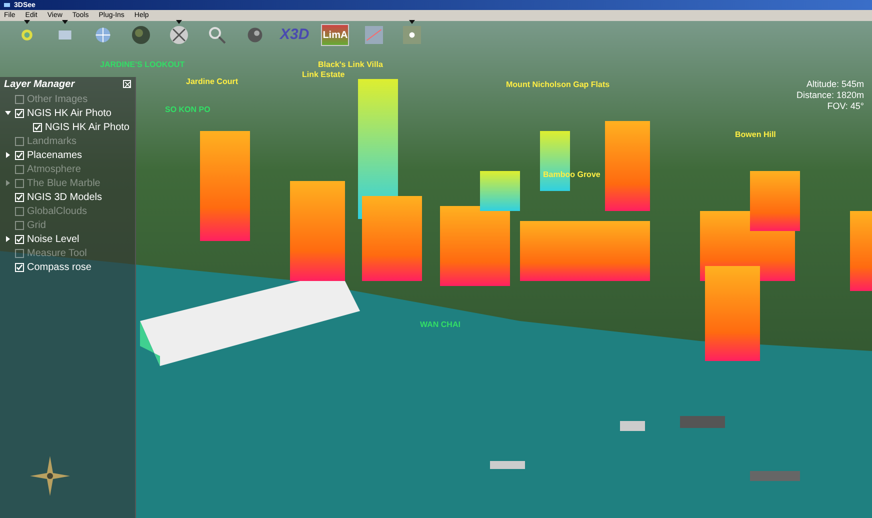  What do you see at coordinates (350, 65) in the screenshot?
I see `place-label: Black's Link Villa` at bounding box center [350, 65].